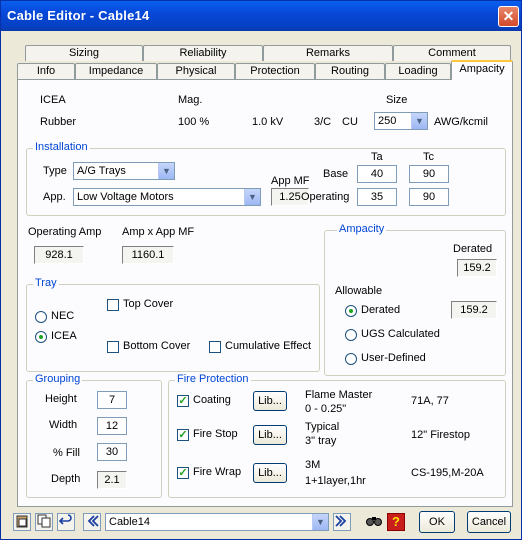  Describe the element at coordinates (92, 522) in the screenshot. I see `back-icon` at that location.